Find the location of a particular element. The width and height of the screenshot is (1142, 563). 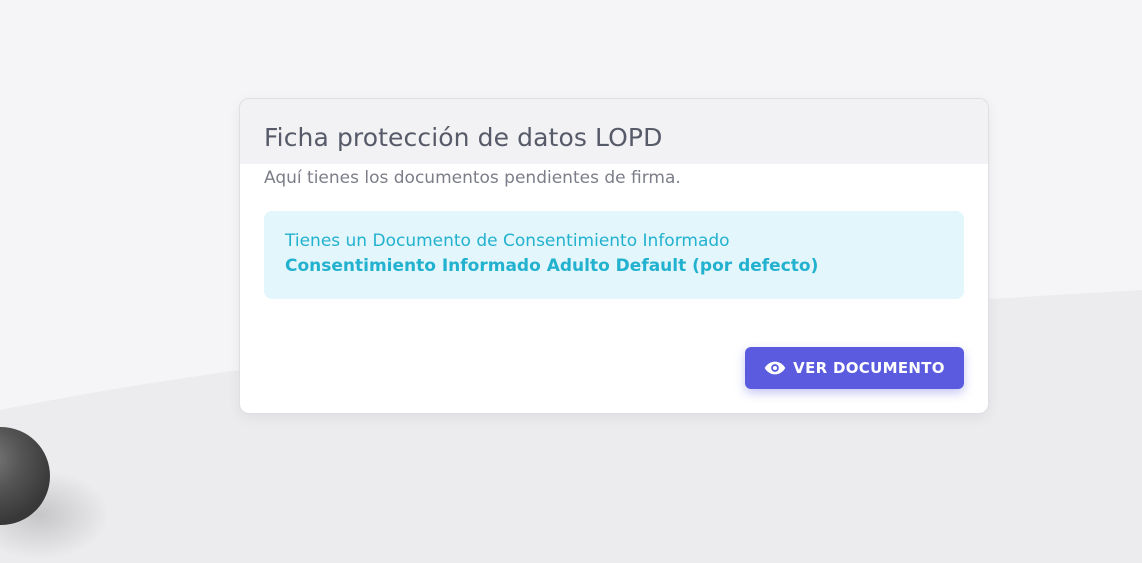

view-document-button: VER DOCUMENTO is located at coordinates (854, 368).